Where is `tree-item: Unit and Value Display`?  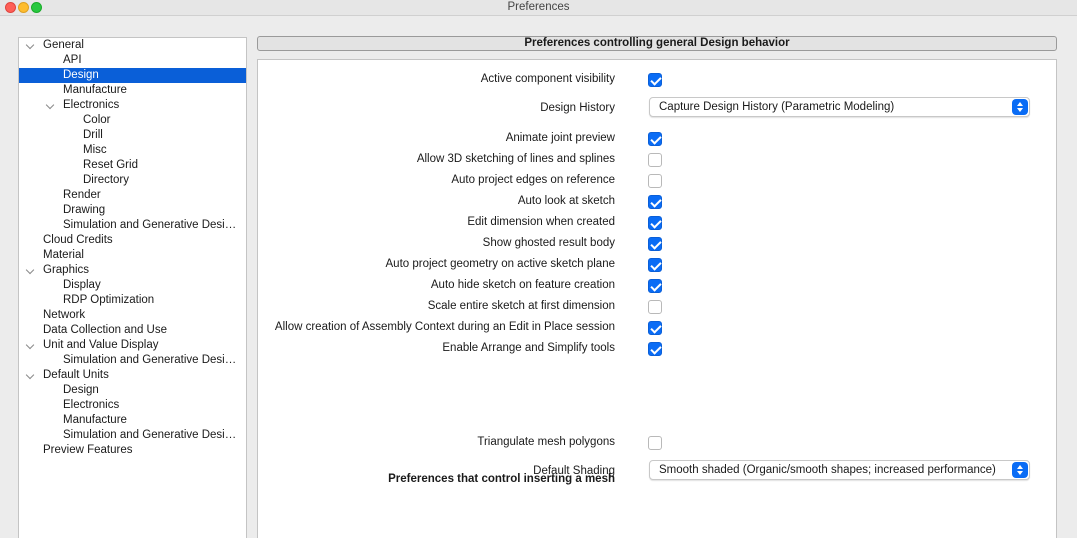 tree-item: Unit and Value Display is located at coordinates (132, 345).